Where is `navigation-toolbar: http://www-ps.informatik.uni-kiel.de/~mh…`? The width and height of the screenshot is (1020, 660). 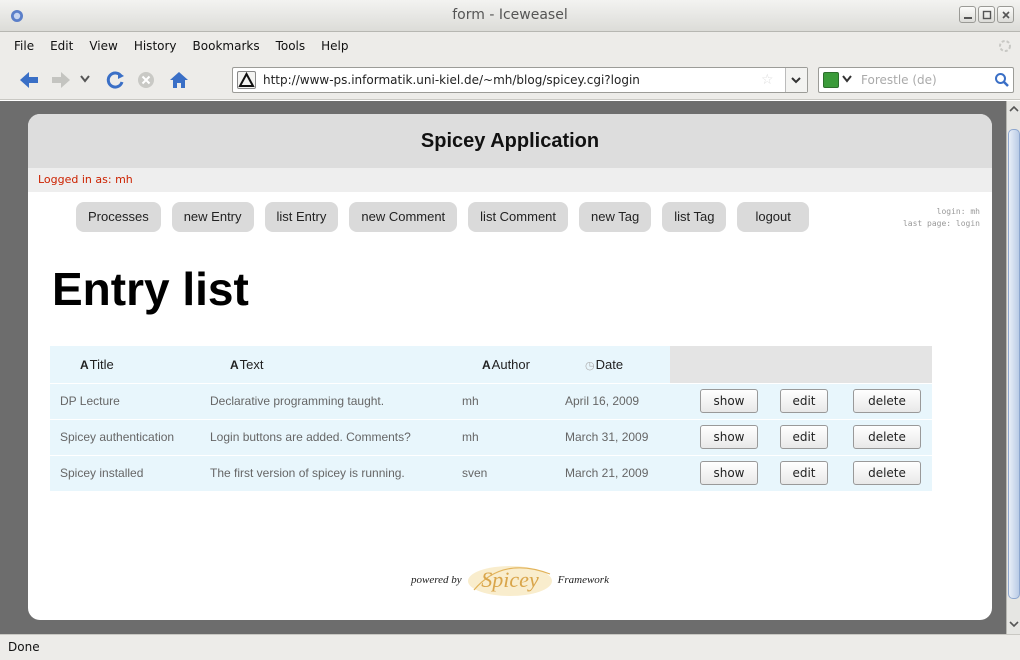 navigation-toolbar: http://www-ps.informatik.uni-kiel.de/~mh… is located at coordinates (510, 80).